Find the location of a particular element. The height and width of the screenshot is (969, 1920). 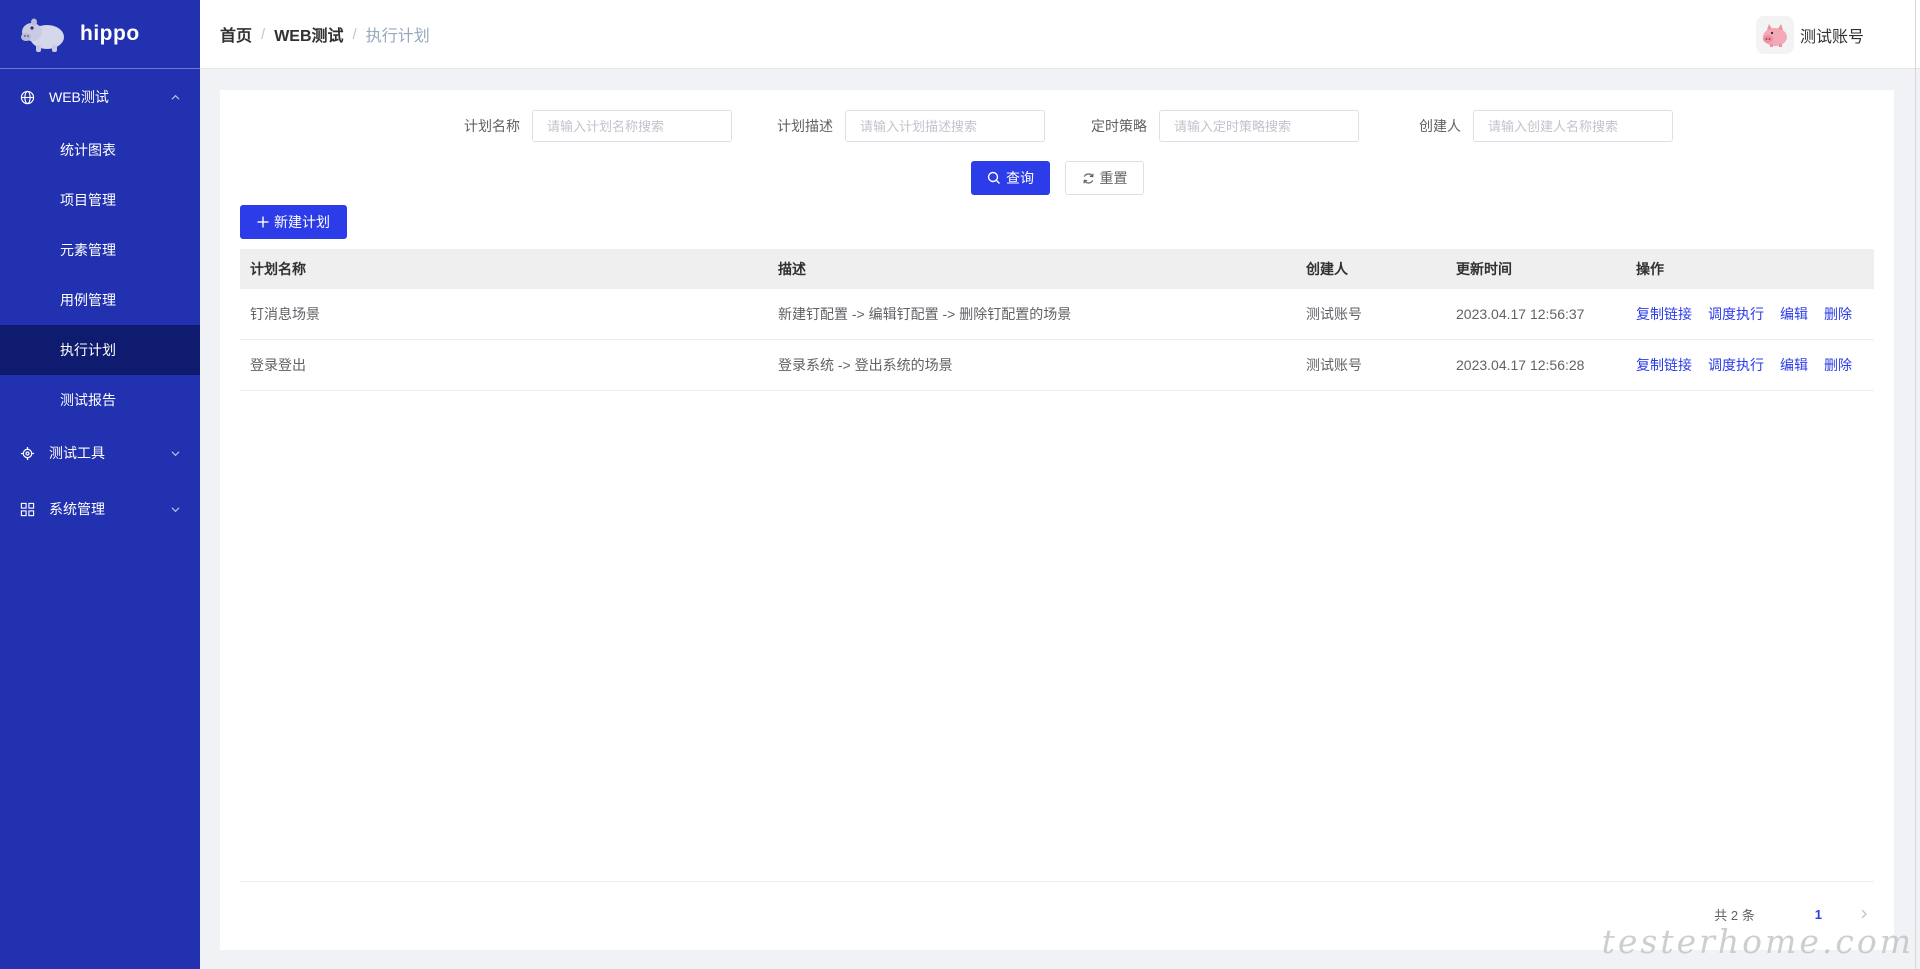

new-plan-button: 新建计划 is located at coordinates (293, 222).